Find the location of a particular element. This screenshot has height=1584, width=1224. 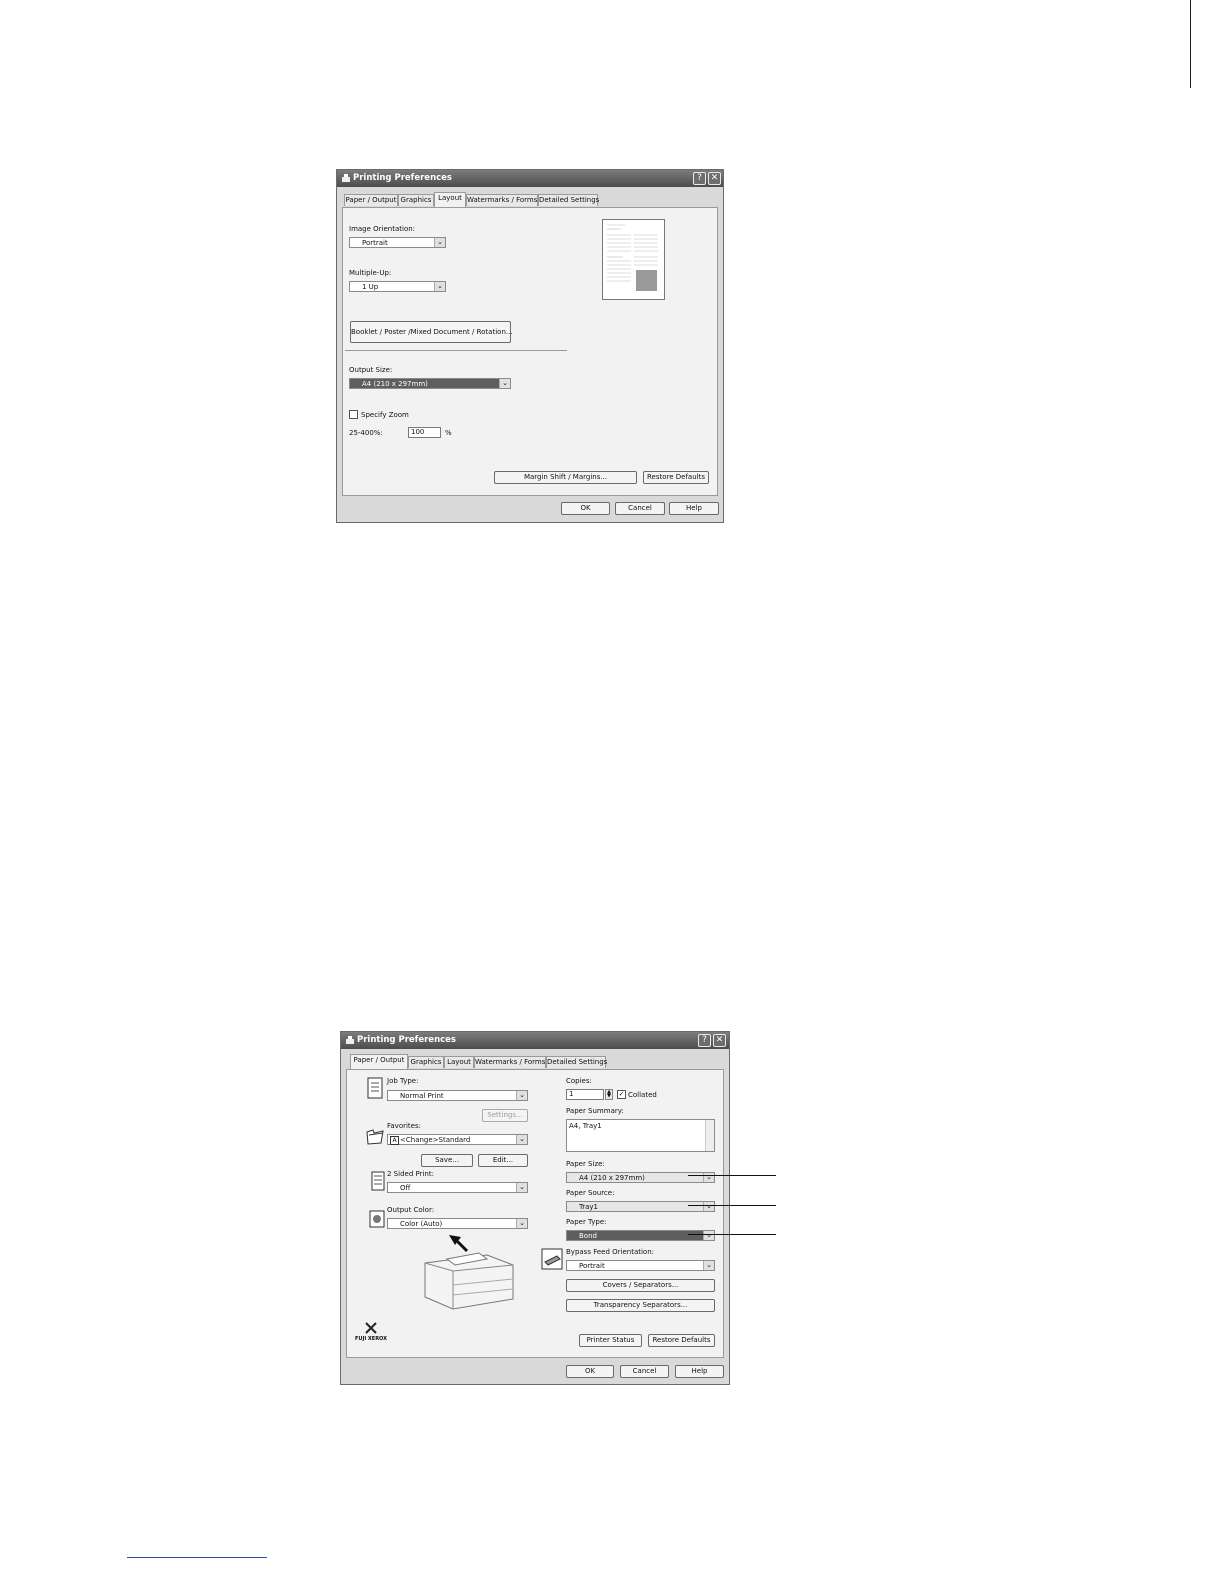

printer-status-button: Printer Status is located at coordinates (610, 1340).